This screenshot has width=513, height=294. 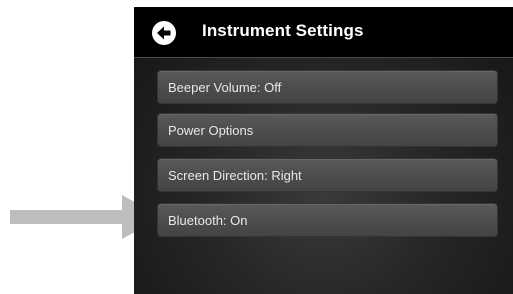 What do you see at coordinates (211, 130) in the screenshot?
I see `menu-item-label: Power Options` at bounding box center [211, 130].